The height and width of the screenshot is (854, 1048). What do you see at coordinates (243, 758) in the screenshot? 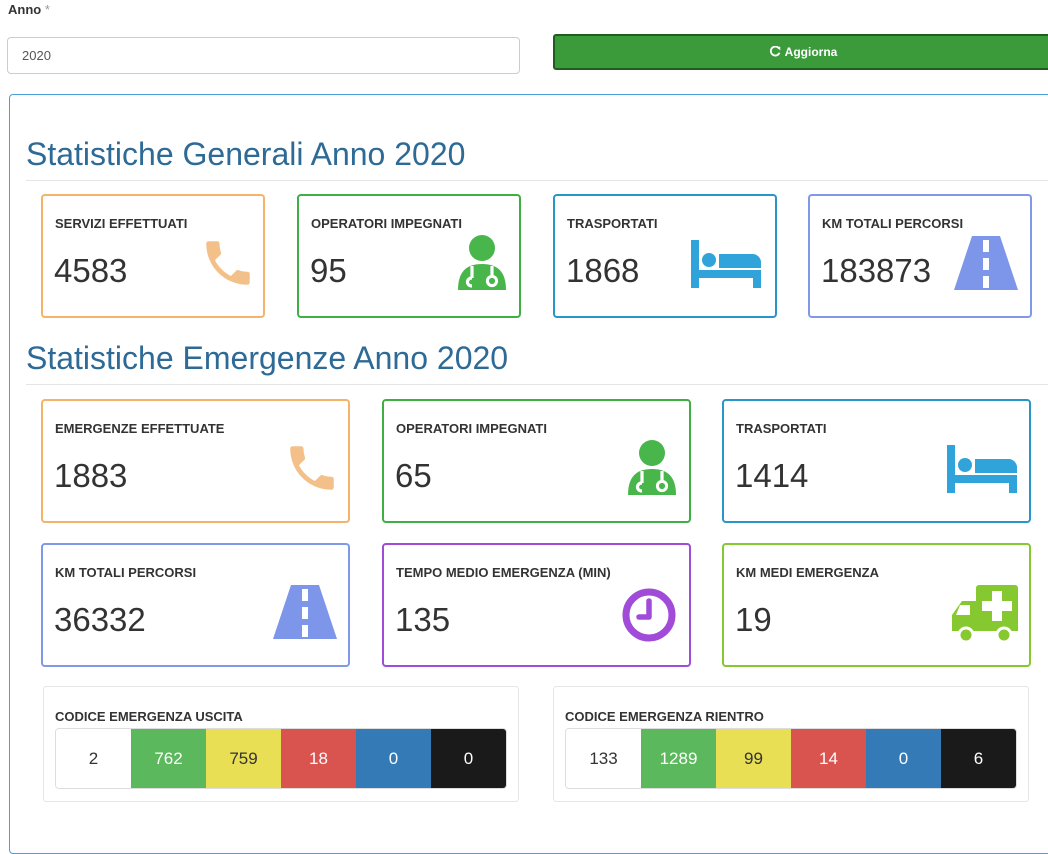
I see `code-cell-yellow: 759` at bounding box center [243, 758].